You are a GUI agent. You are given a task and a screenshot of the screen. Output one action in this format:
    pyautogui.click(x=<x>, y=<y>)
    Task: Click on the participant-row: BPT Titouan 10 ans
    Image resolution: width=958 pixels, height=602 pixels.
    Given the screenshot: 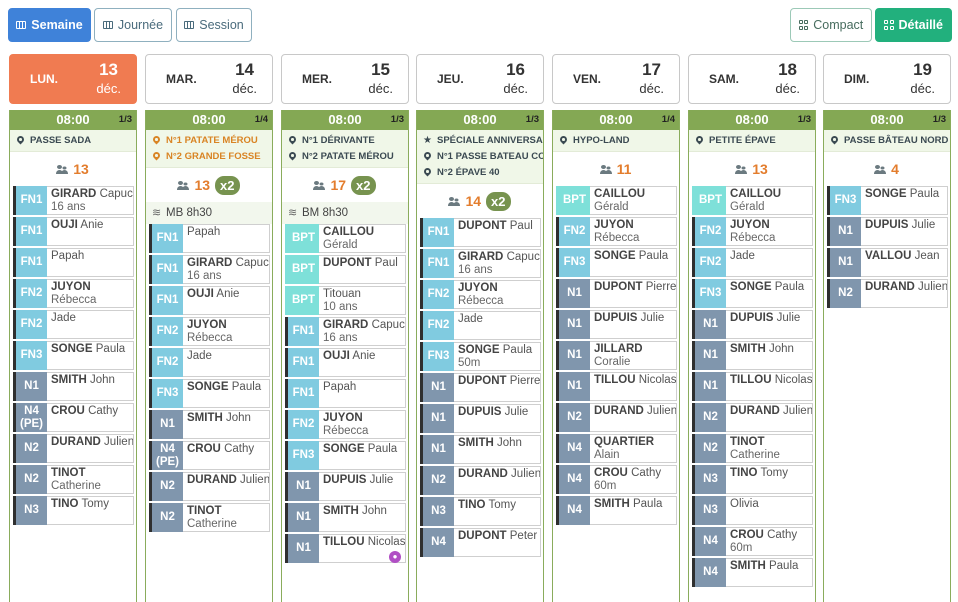 What is the action you would take?
    pyautogui.click(x=345, y=301)
    